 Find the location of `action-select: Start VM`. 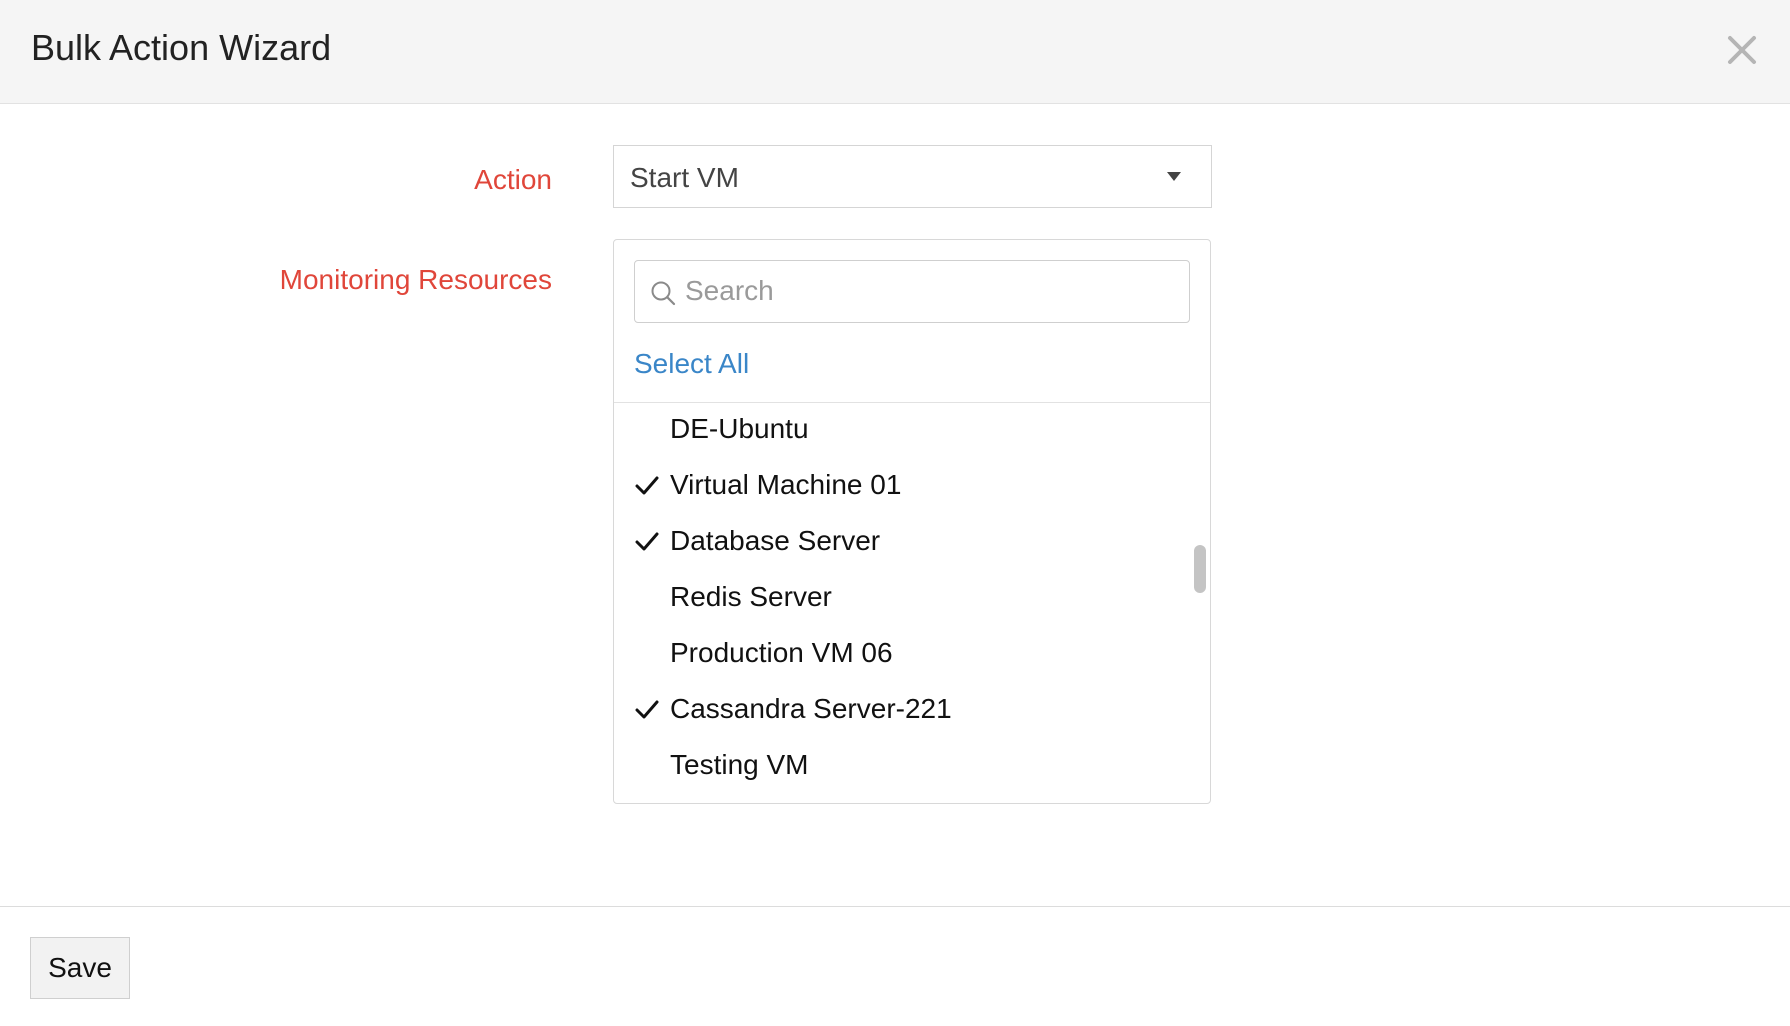

action-select: Start VM is located at coordinates (912, 176).